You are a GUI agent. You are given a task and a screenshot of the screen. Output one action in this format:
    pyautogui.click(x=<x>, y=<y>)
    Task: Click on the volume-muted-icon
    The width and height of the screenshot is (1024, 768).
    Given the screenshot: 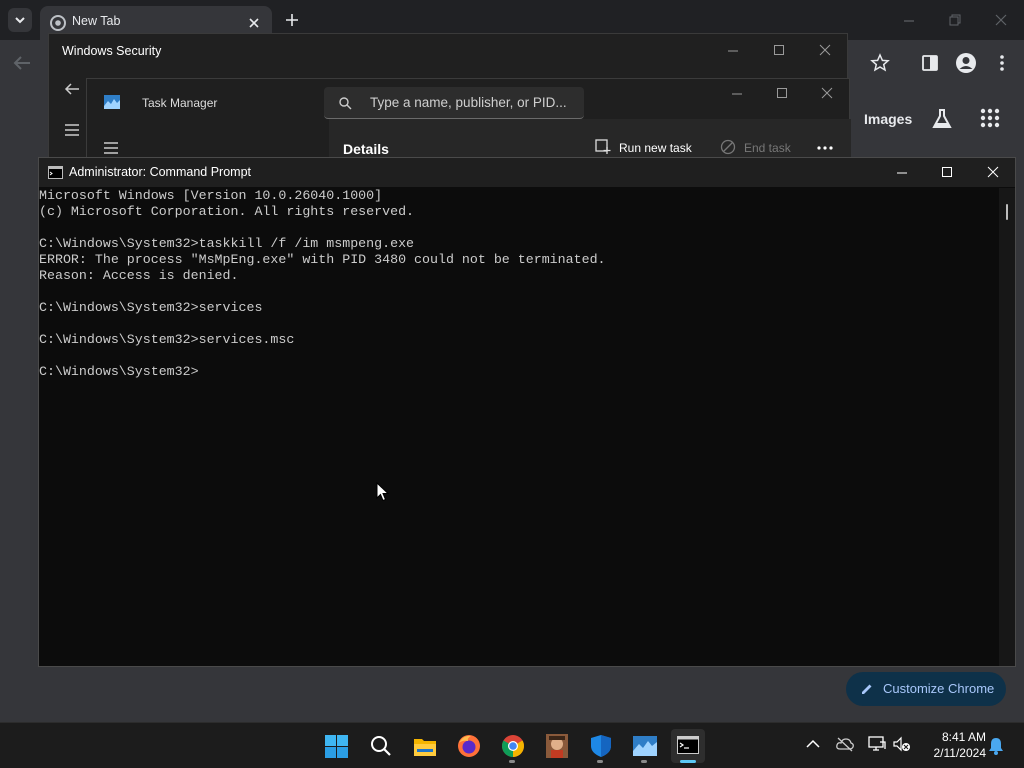 What is the action you would take?
    pyautogui.click(x=902, y=744)
    